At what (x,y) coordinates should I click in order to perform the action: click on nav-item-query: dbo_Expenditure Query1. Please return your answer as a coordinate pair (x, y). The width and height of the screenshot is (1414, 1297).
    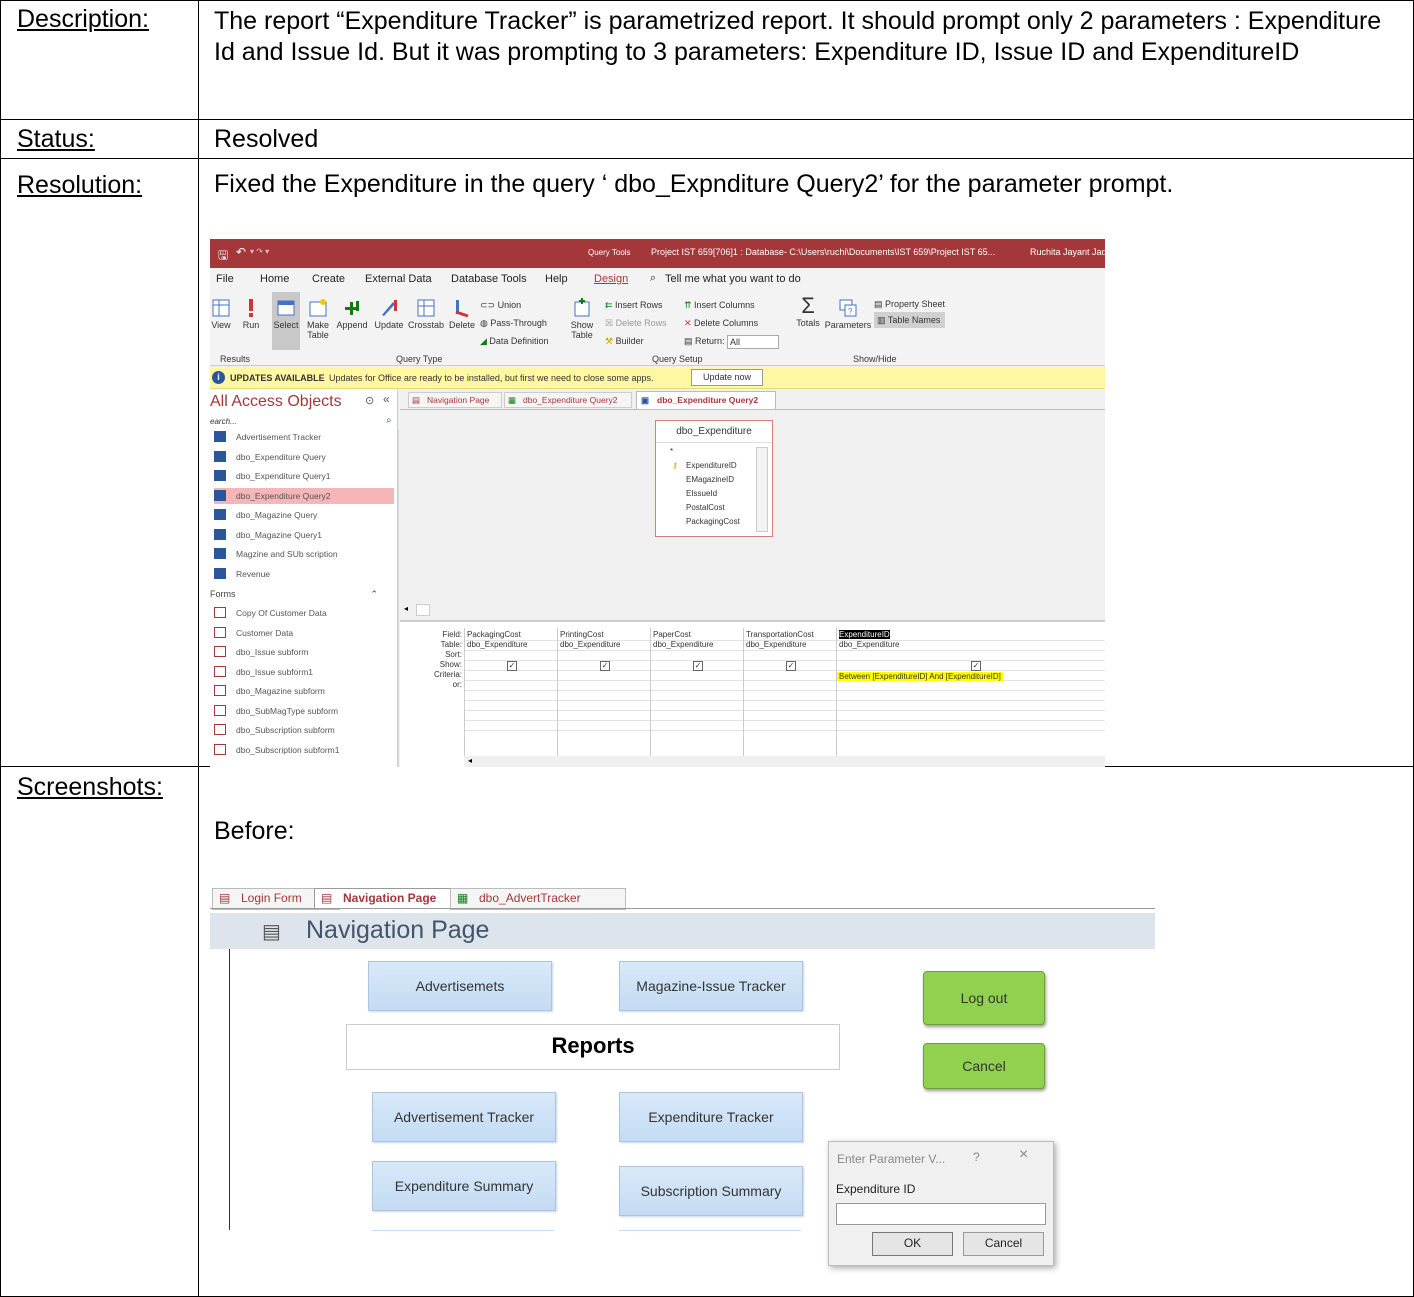
    Looking at the image, I should click on (304, 476).